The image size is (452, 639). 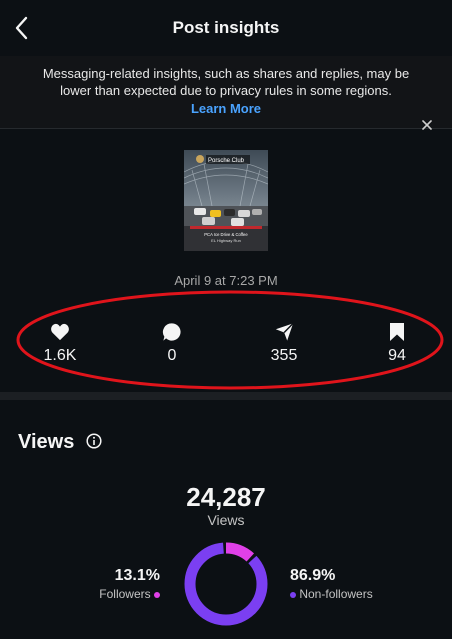 What do you see at coordinates (226, 240) in the screenshot?
I see `thumb-caption-2: EL Highway Run` at bounding box center [226, 240].